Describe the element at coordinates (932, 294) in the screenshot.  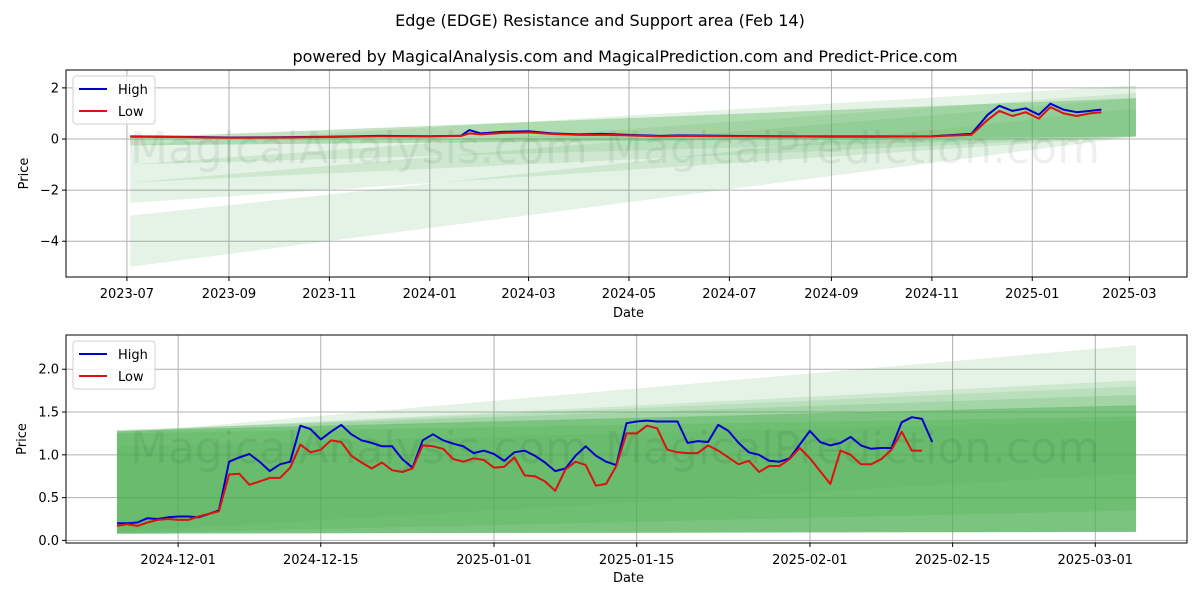
I see `x-tick-label: 2024-11` at that location.